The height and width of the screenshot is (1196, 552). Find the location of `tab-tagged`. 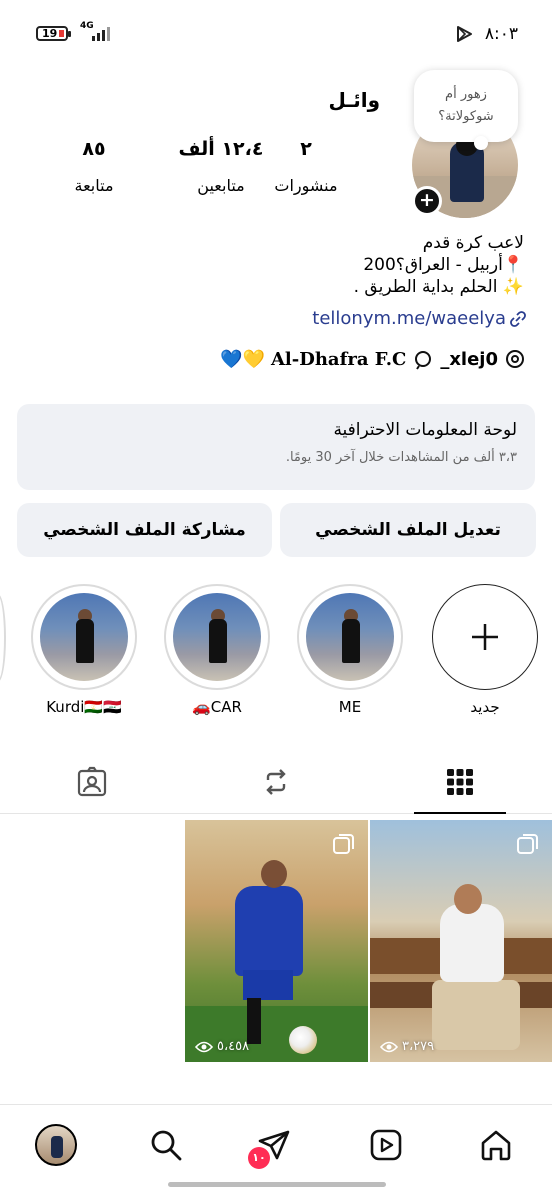

tab-tagged is located at coordinates (92, 782).